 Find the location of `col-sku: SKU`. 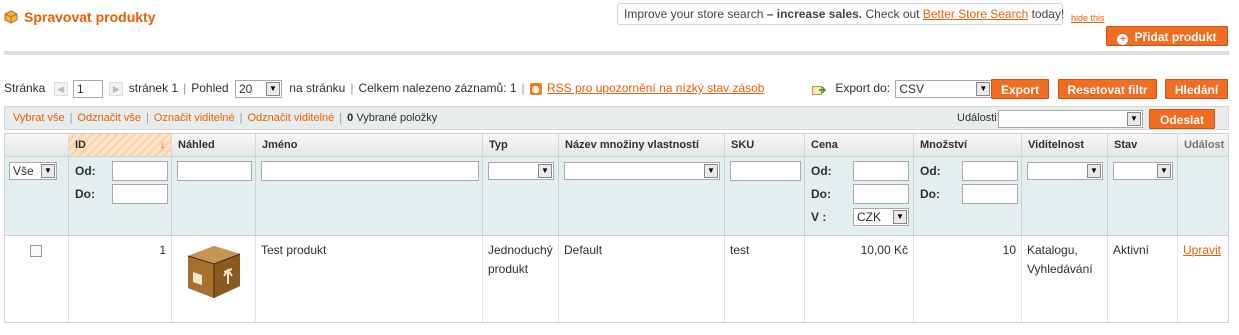

col-sku: SKU is located at coordinates (765, 145).